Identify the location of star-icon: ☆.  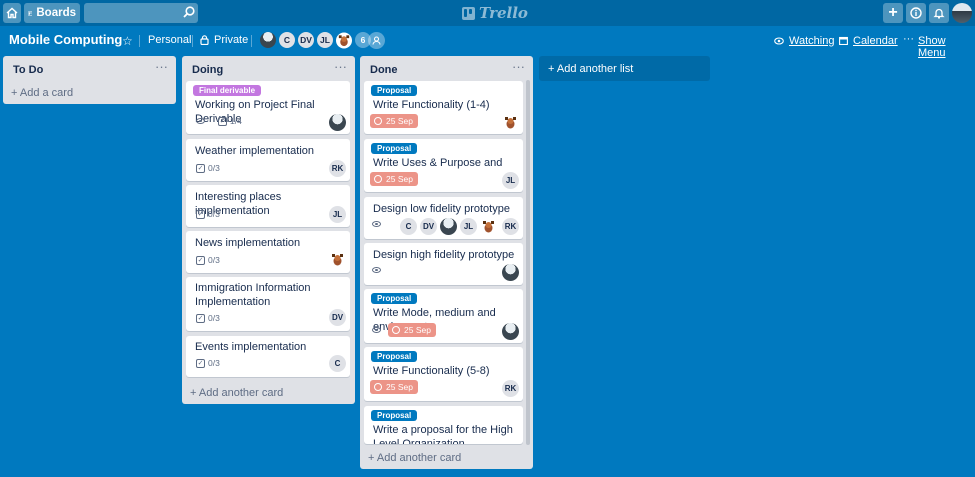
(127, 41).